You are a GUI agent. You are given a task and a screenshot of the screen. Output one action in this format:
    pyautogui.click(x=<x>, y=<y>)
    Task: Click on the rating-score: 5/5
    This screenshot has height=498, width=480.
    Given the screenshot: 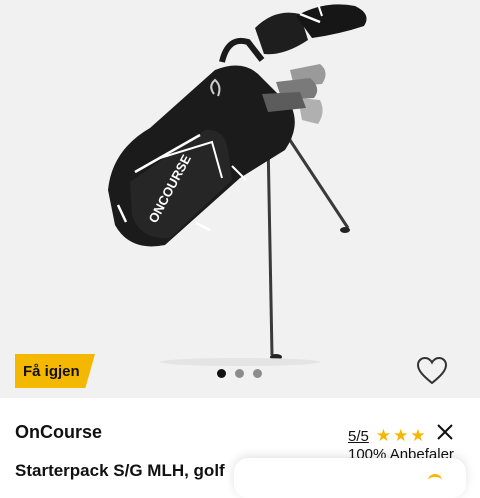 What is the action you would take?
    pyautogui.click(x=358, y=436)
    